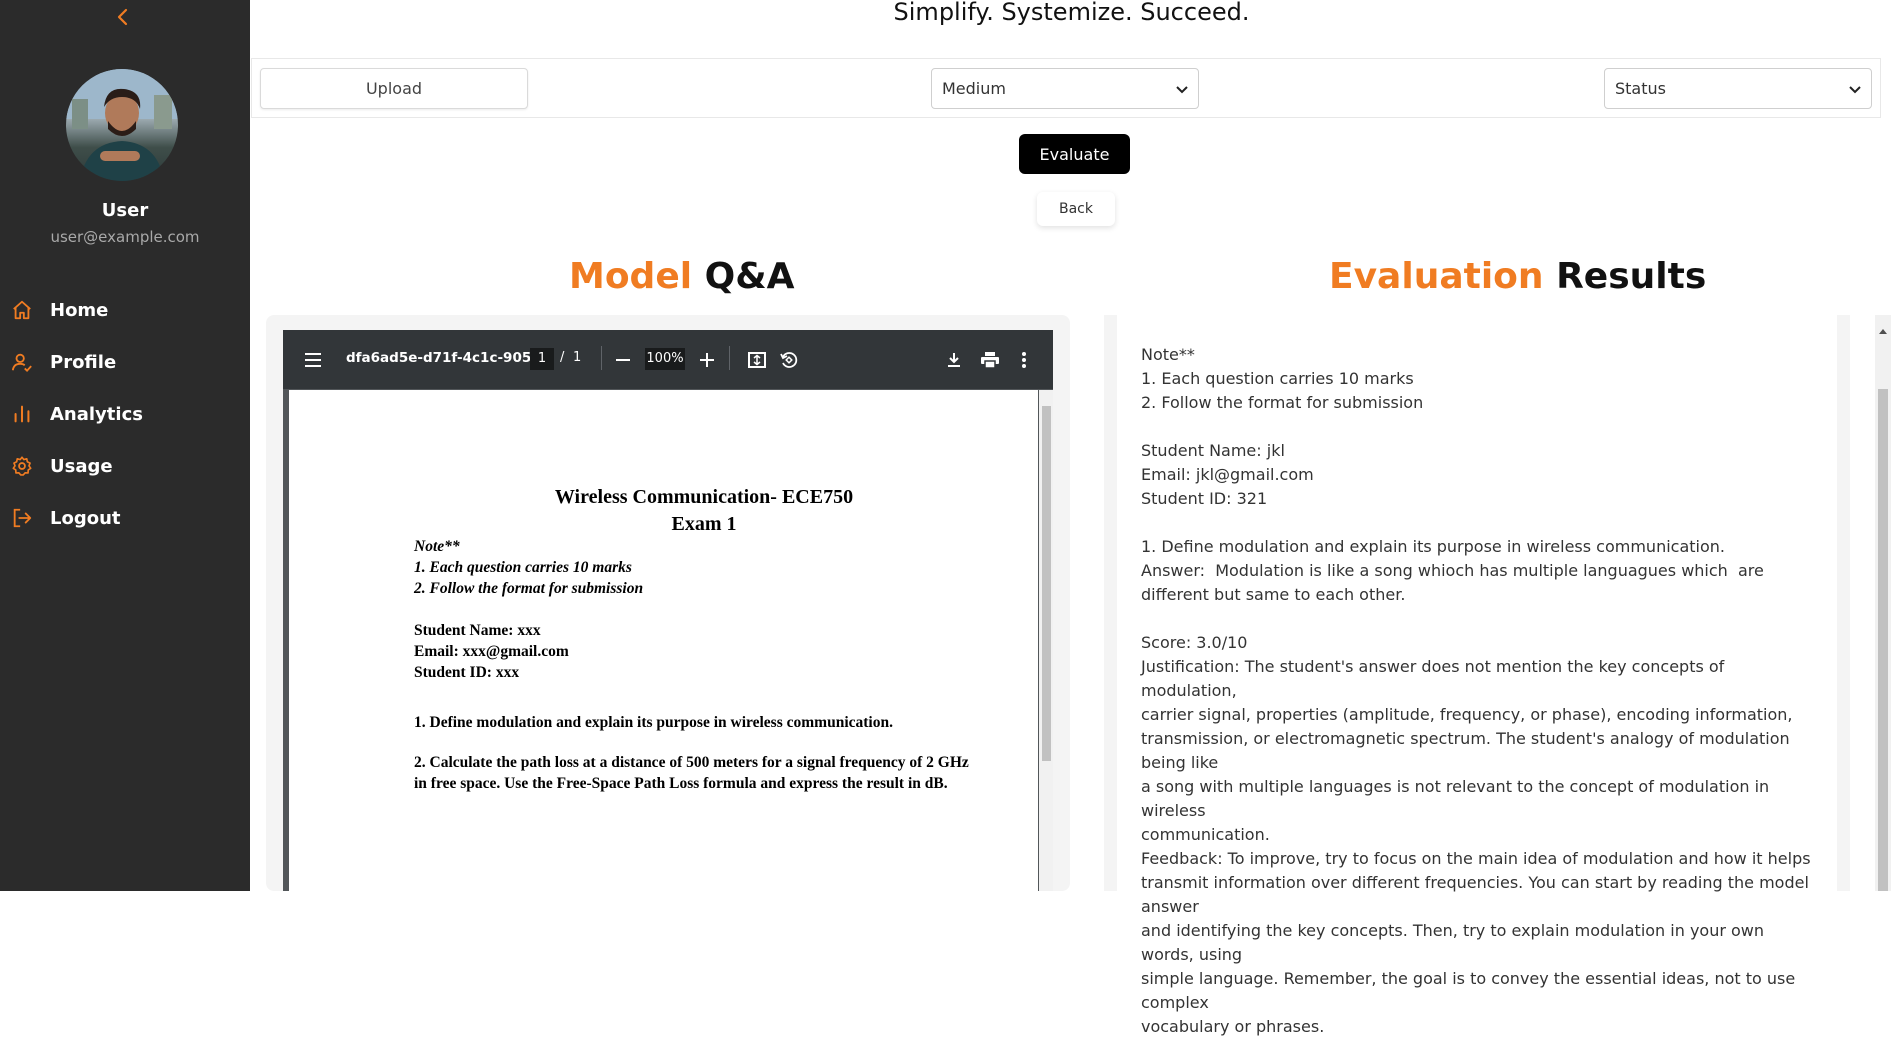 This screenshot has height=1039, width=1893. Describe the element at coordinates (467, 672) in the screenshot. I see `exam-student-id: Student ID: xxx` at that location.